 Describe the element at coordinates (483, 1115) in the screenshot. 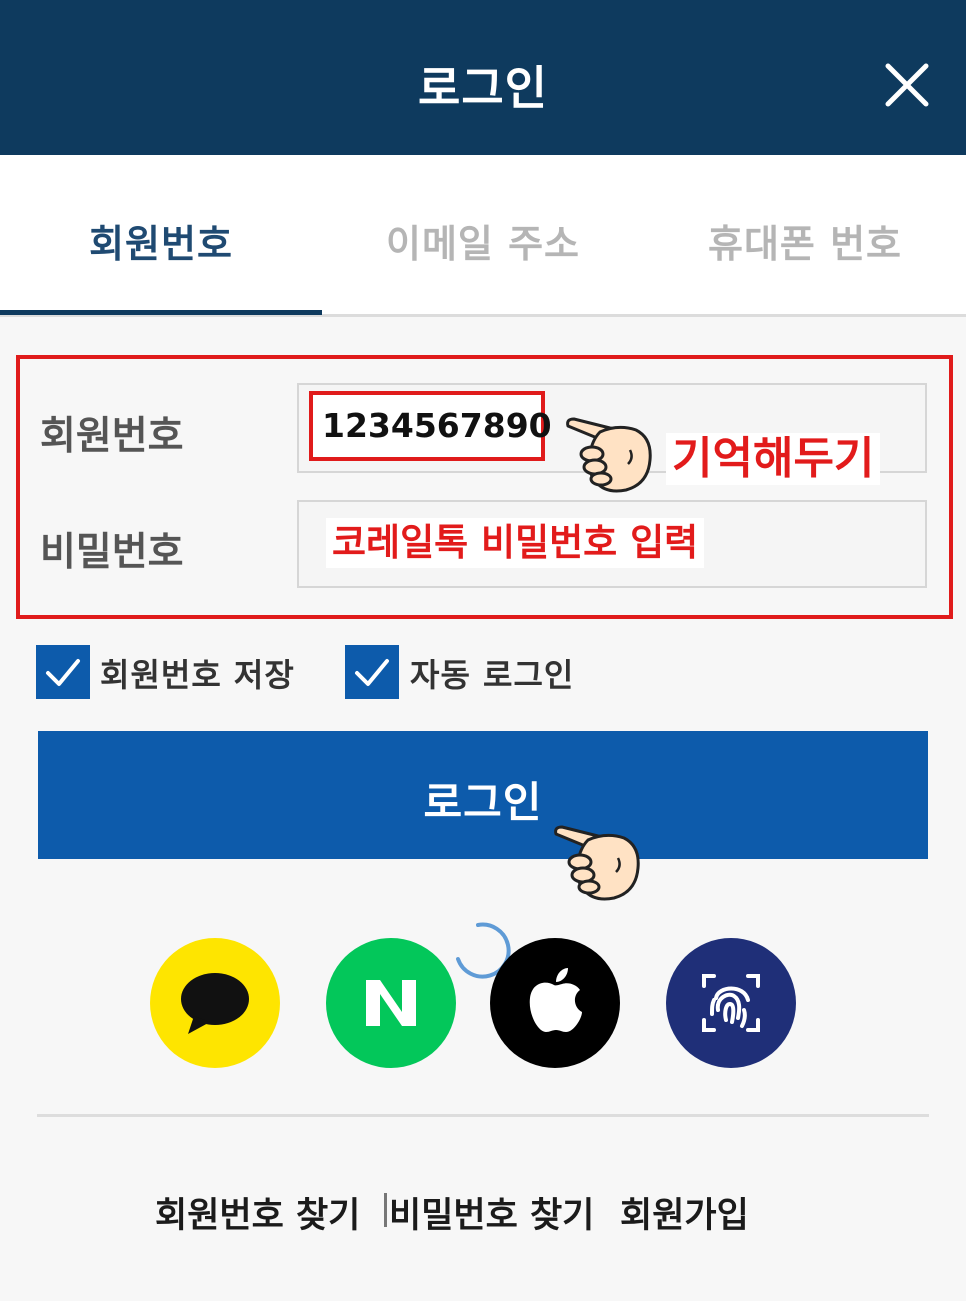

I see `footer-divider` at that location.